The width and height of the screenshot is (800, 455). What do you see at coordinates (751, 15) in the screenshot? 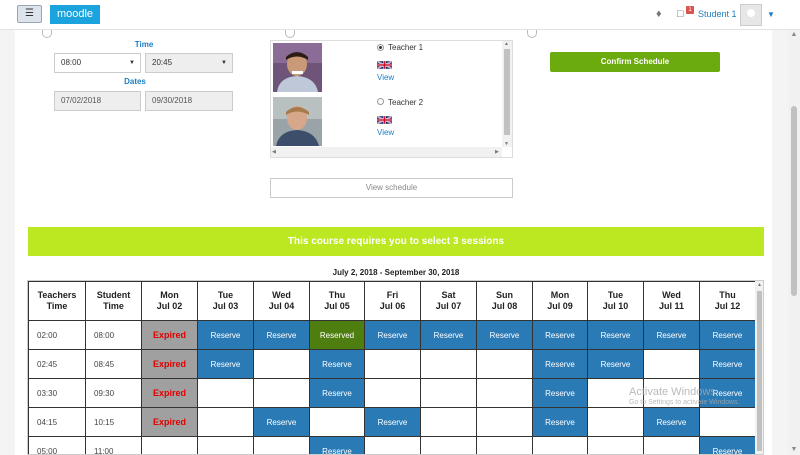
I see `user-avatar` at bounding box center [751, 15].